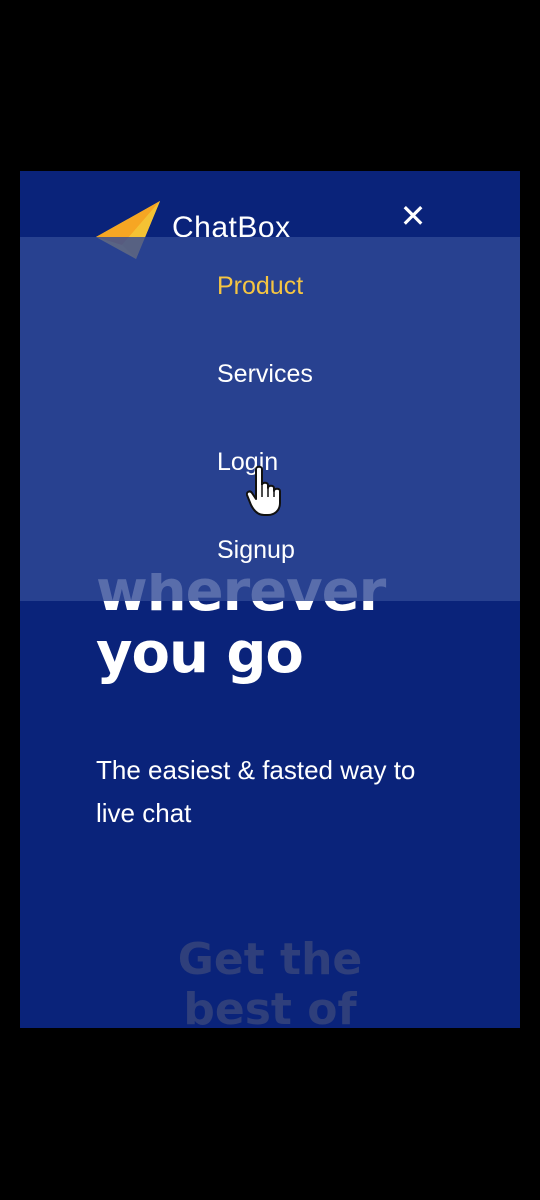 The image size is (540, 1200). I want to click on site-header: ChatBox ✕, so click(270, 215).